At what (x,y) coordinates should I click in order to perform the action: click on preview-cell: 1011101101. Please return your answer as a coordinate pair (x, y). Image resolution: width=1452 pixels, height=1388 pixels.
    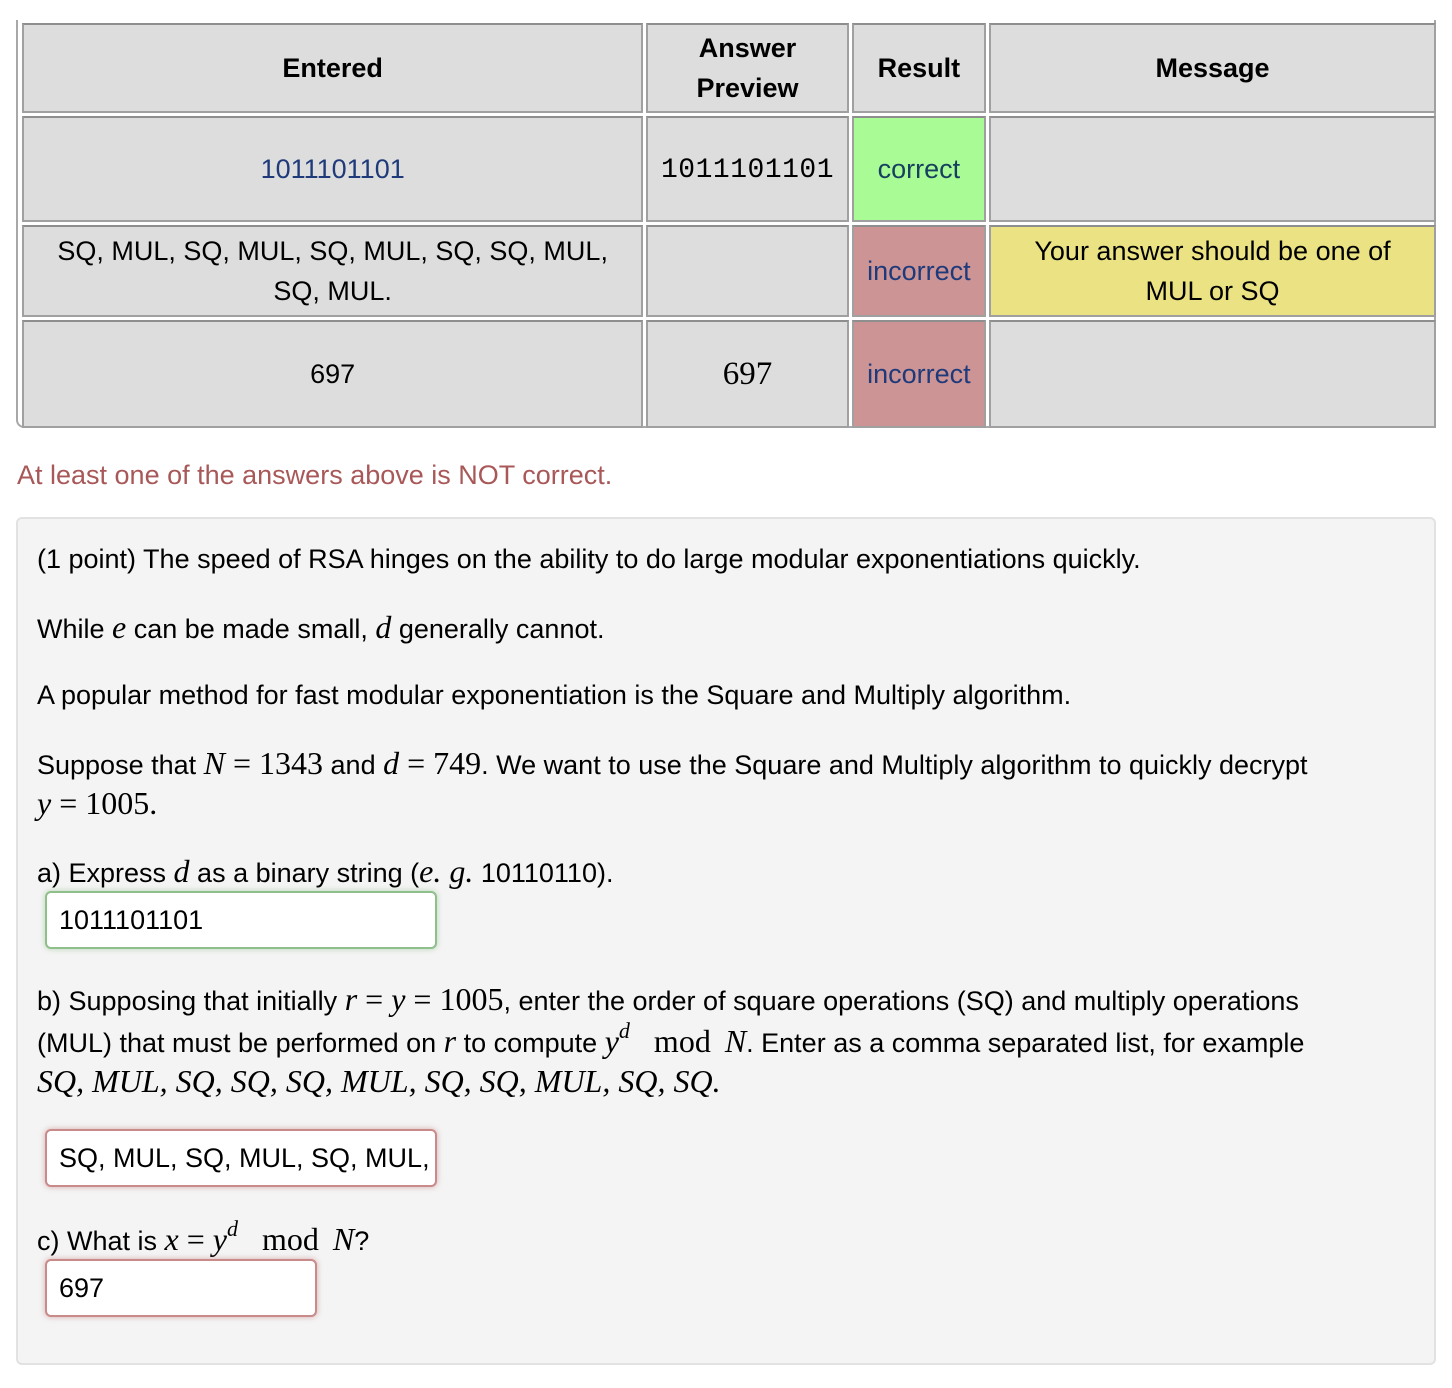
    Looking at the image, I should click on (747, 169).